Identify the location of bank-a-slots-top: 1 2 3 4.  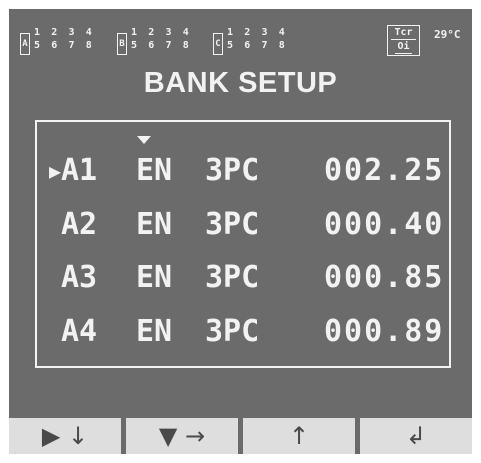
(64, 32).